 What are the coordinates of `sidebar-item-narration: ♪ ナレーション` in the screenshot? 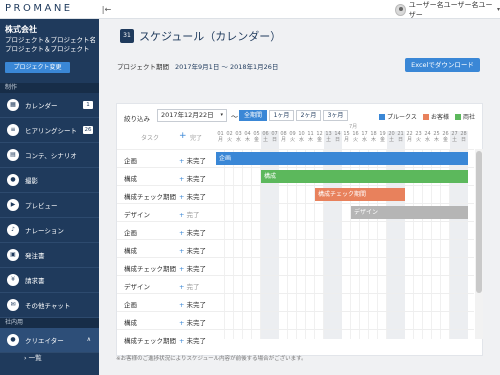 It's located at (49, 230).